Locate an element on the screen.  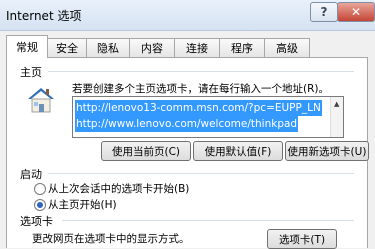
use-current-button: 使用当前页(C) is located at coordinates (146, 151).